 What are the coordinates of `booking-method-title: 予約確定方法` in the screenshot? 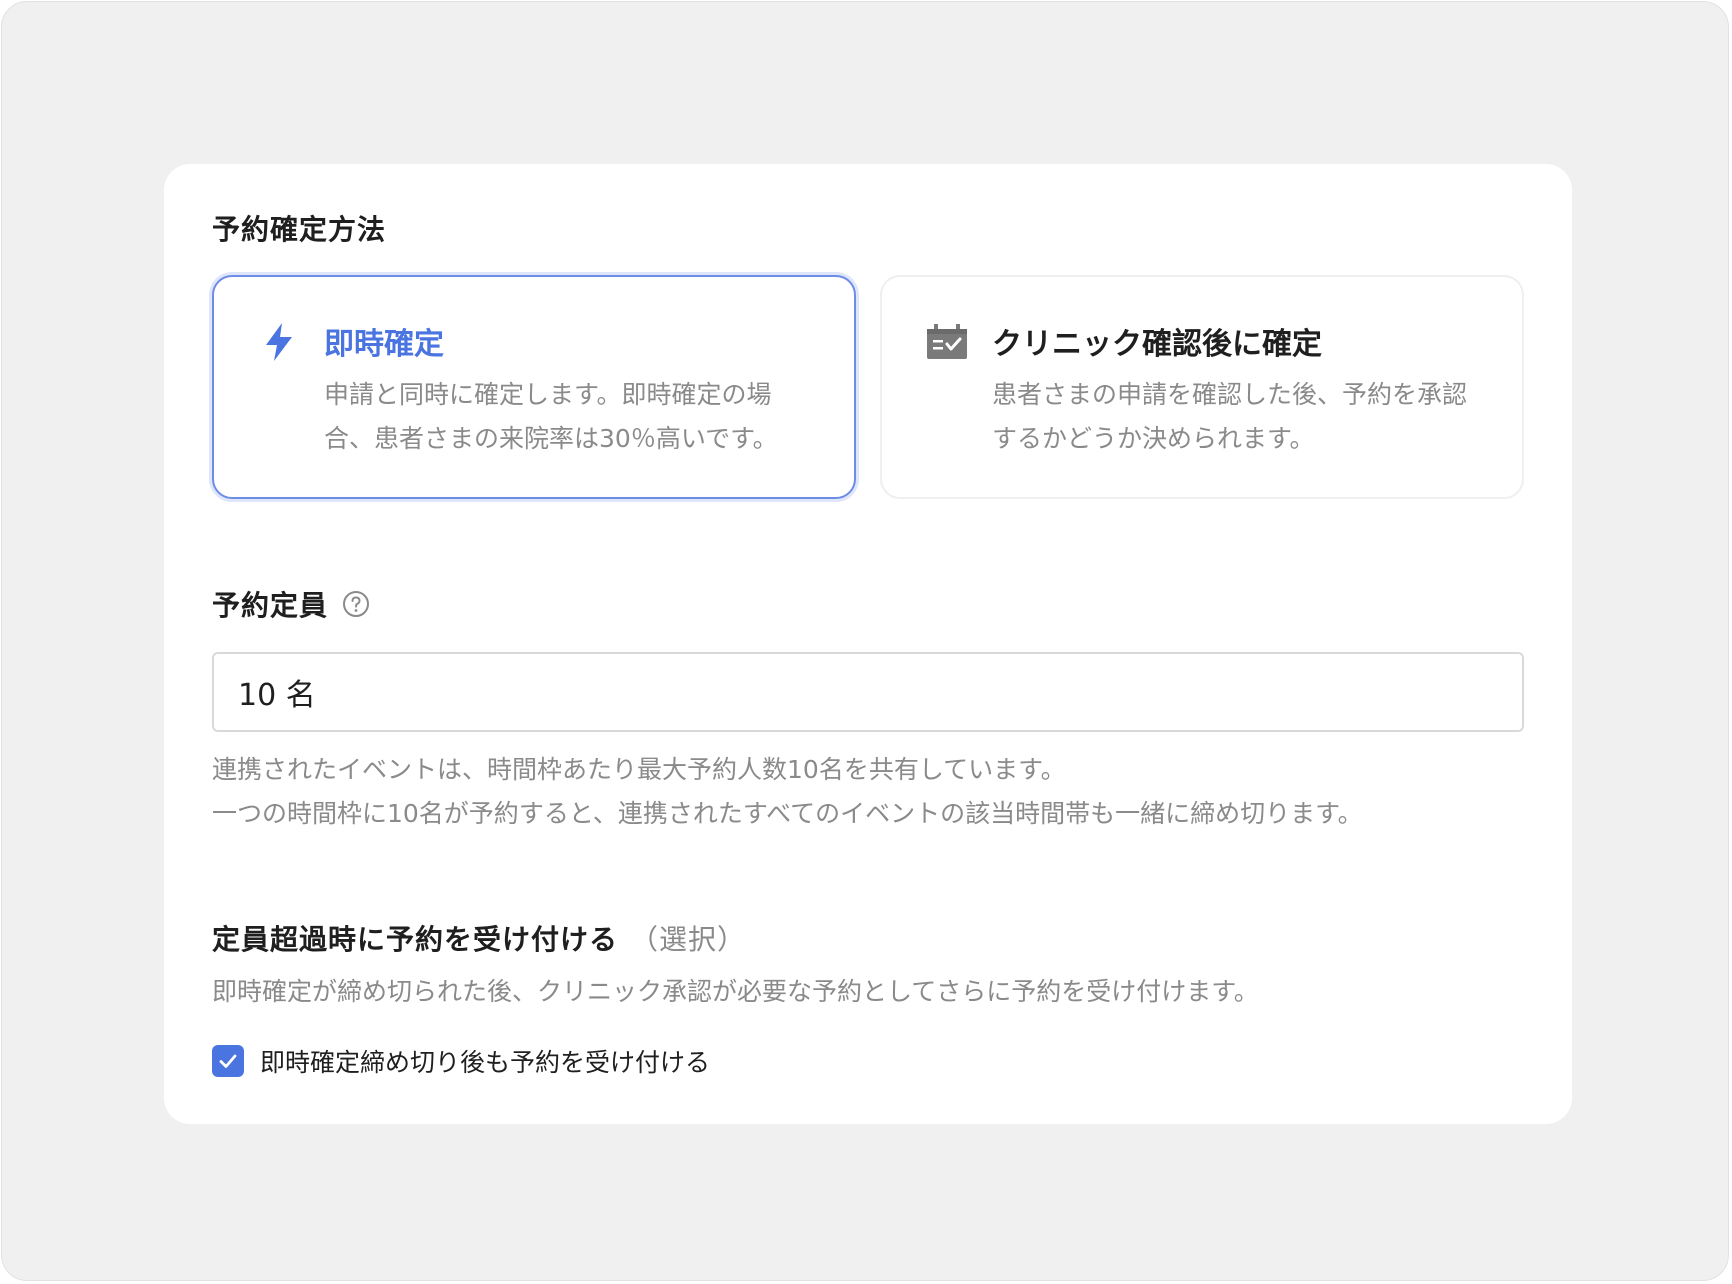 It's located at (299, 229).